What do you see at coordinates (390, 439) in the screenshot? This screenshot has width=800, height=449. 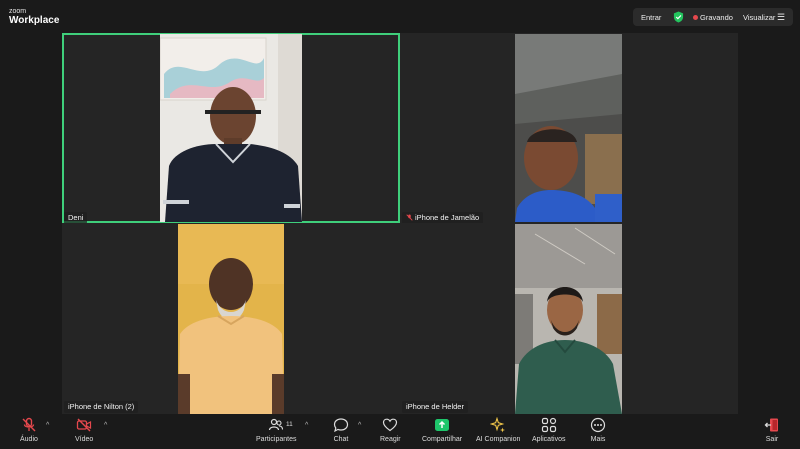 I see `react-label: Reagir` at bounding box center [390, 439].